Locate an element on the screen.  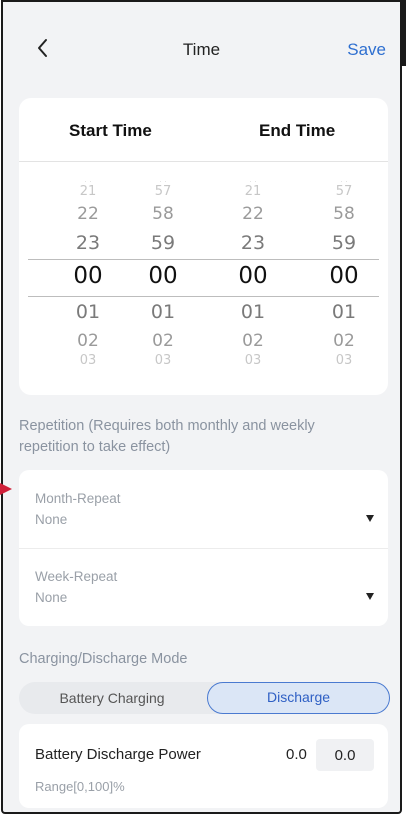
battery-charging-option: Battery Charging is located at coordinates (112, 698).